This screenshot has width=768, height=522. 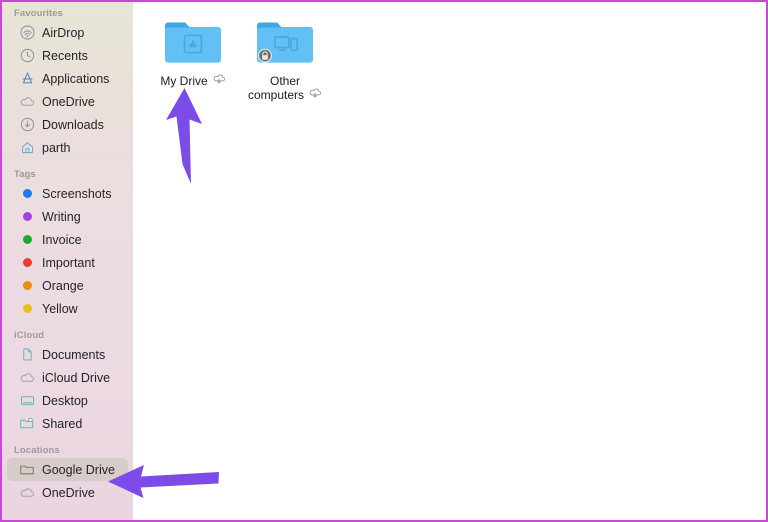 What do you see at coordinates (27, 148) in the screenshot?
I see `home-icon` at bounding box center [27, 148].